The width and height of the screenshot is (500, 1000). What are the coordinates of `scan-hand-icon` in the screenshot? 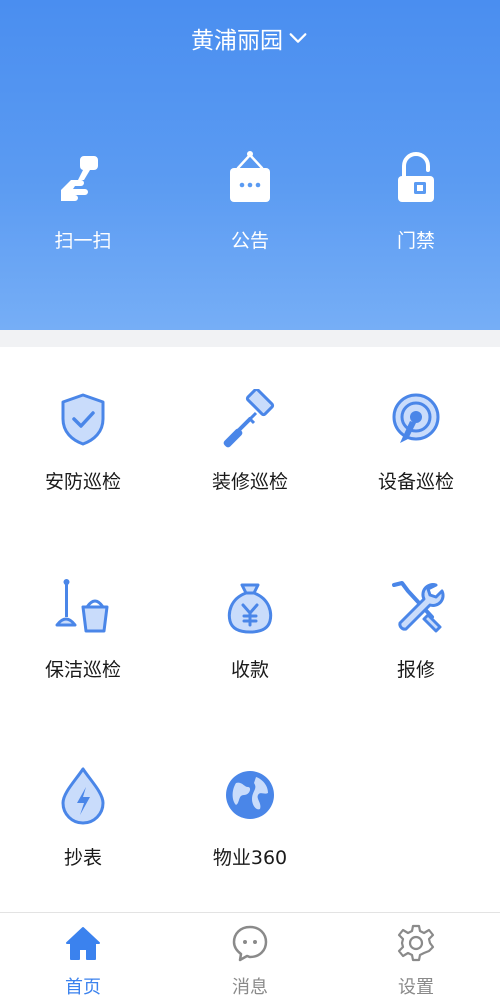 It's located at (79, 178).